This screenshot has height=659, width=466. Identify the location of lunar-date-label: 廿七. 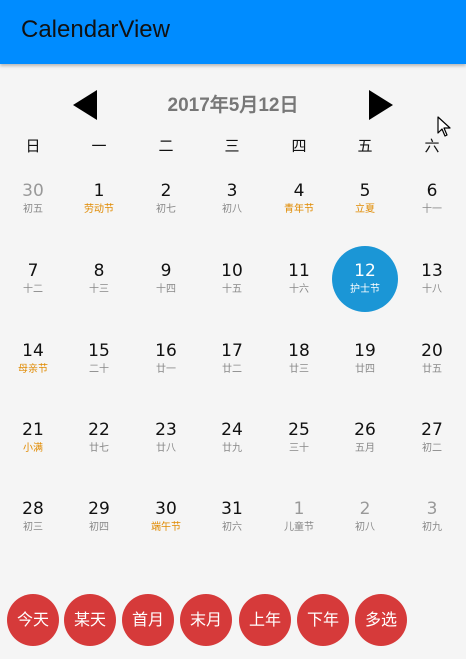
(99, 448).